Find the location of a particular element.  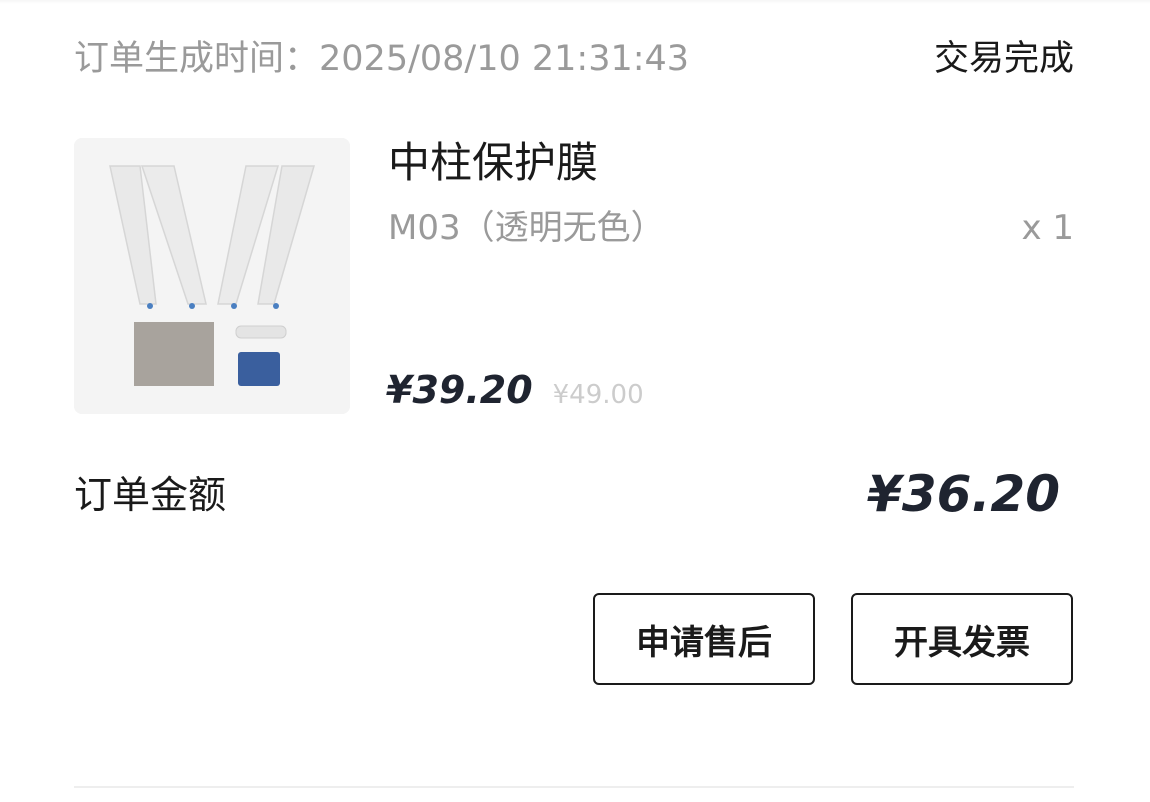

order-time-value: 2025/08/10 21:31:43 is located at coordinates (504, 59).